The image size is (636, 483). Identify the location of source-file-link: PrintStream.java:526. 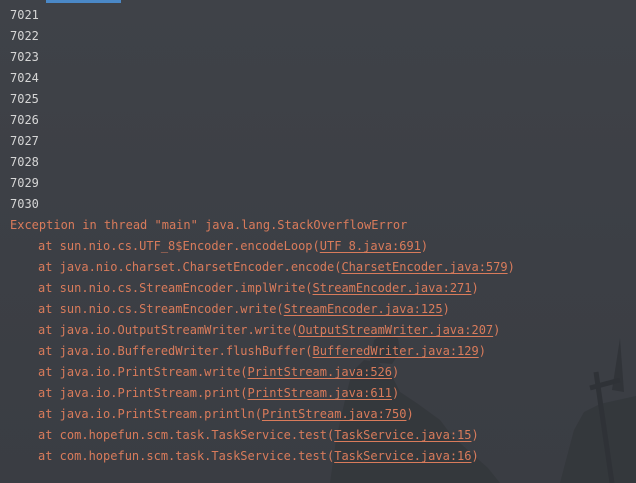
(320, 372).